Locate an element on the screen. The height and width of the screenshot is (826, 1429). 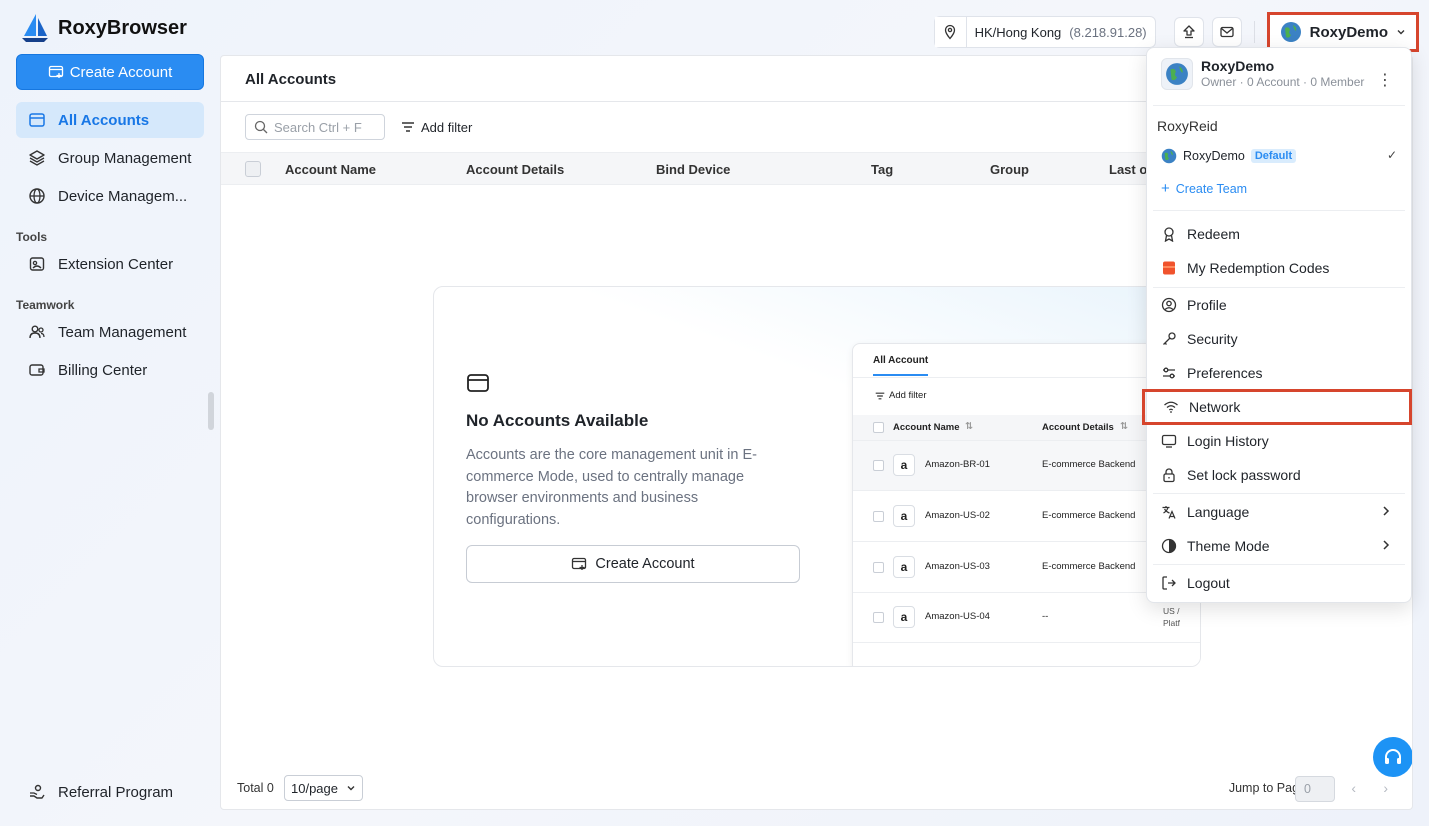
menu-item-language: Language is located at coordinates (1279, 512).